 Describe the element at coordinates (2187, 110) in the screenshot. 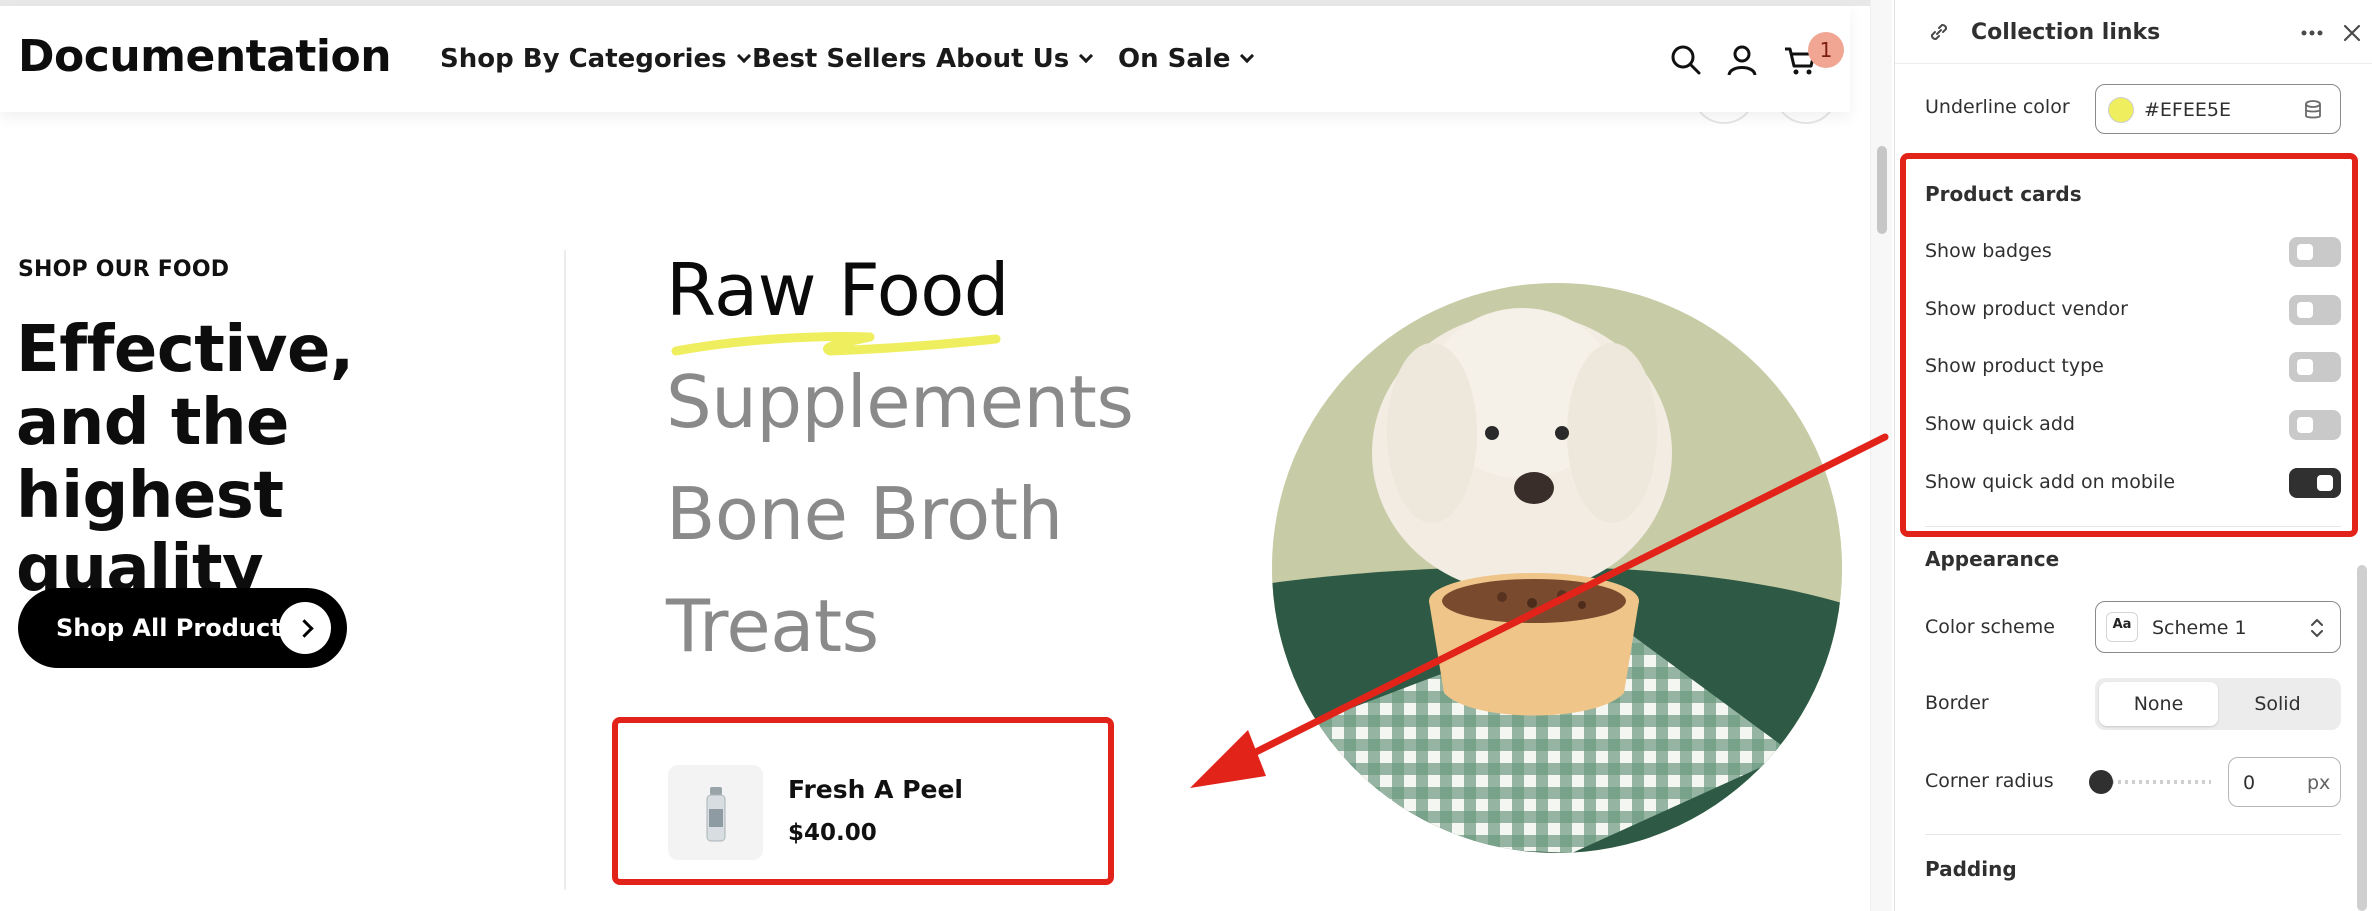

I see `underline-color-value: #EFEE5E` at that location.